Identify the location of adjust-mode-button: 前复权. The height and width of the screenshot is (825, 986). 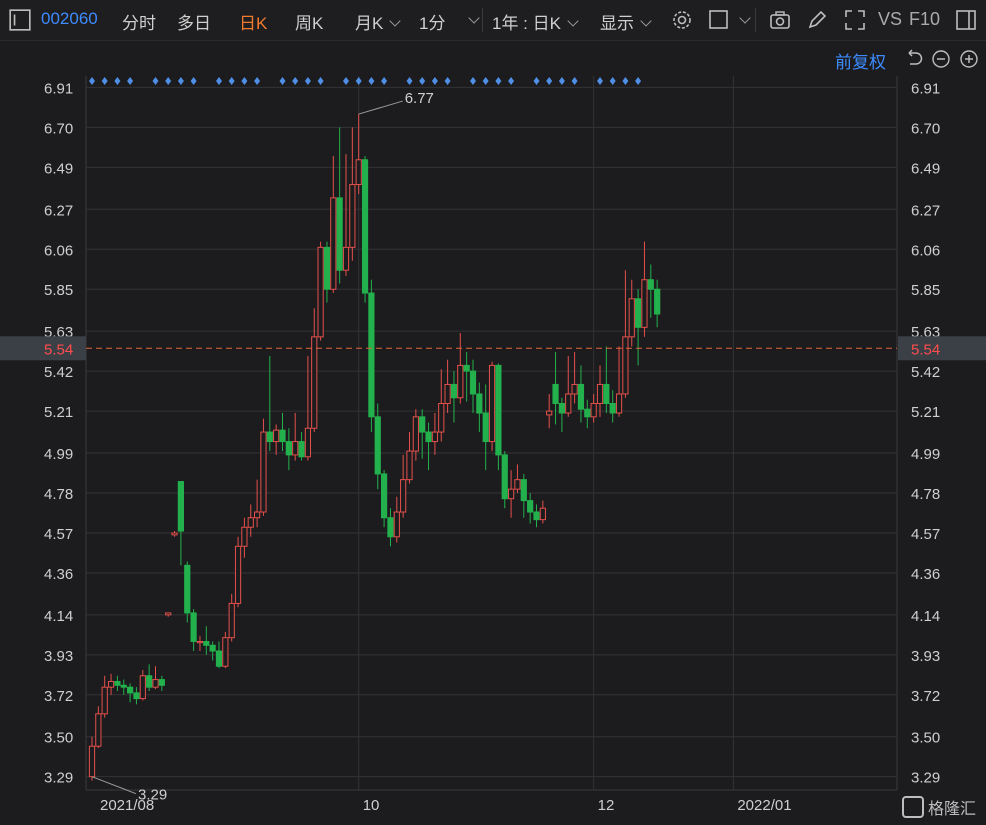
(860, 60).